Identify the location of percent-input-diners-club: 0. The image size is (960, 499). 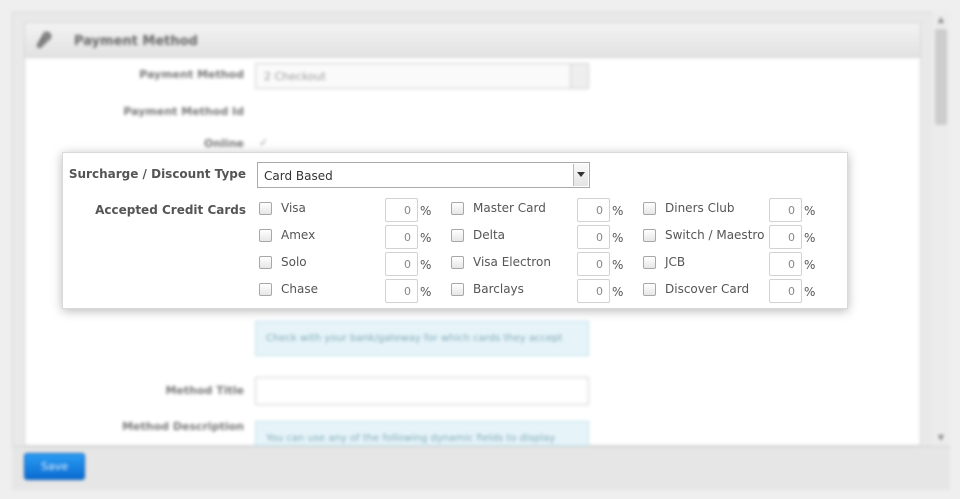
(785, 210).